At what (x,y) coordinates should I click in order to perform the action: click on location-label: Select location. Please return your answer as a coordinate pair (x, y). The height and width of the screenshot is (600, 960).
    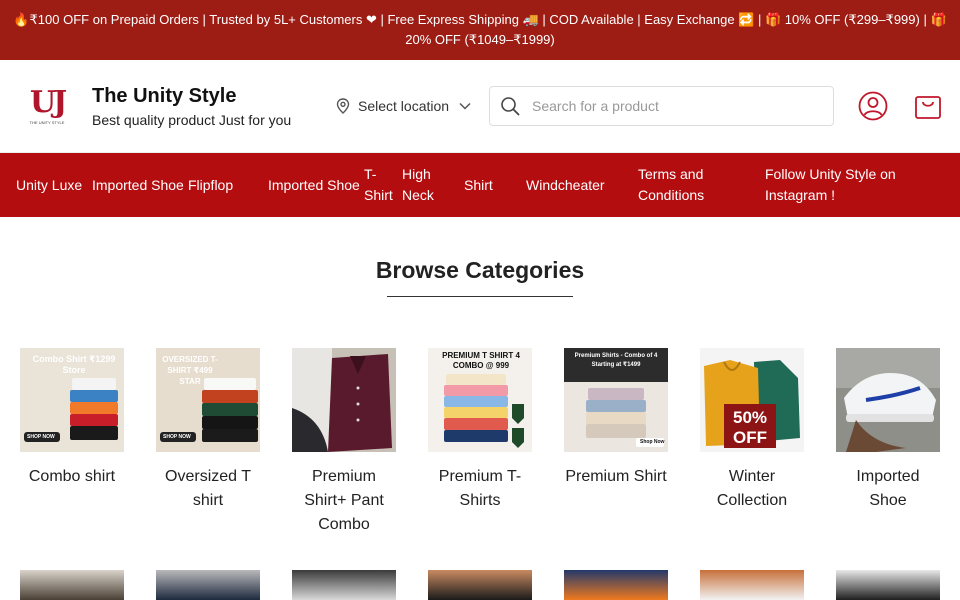
    Looking at the image, I should click on (404, 106).